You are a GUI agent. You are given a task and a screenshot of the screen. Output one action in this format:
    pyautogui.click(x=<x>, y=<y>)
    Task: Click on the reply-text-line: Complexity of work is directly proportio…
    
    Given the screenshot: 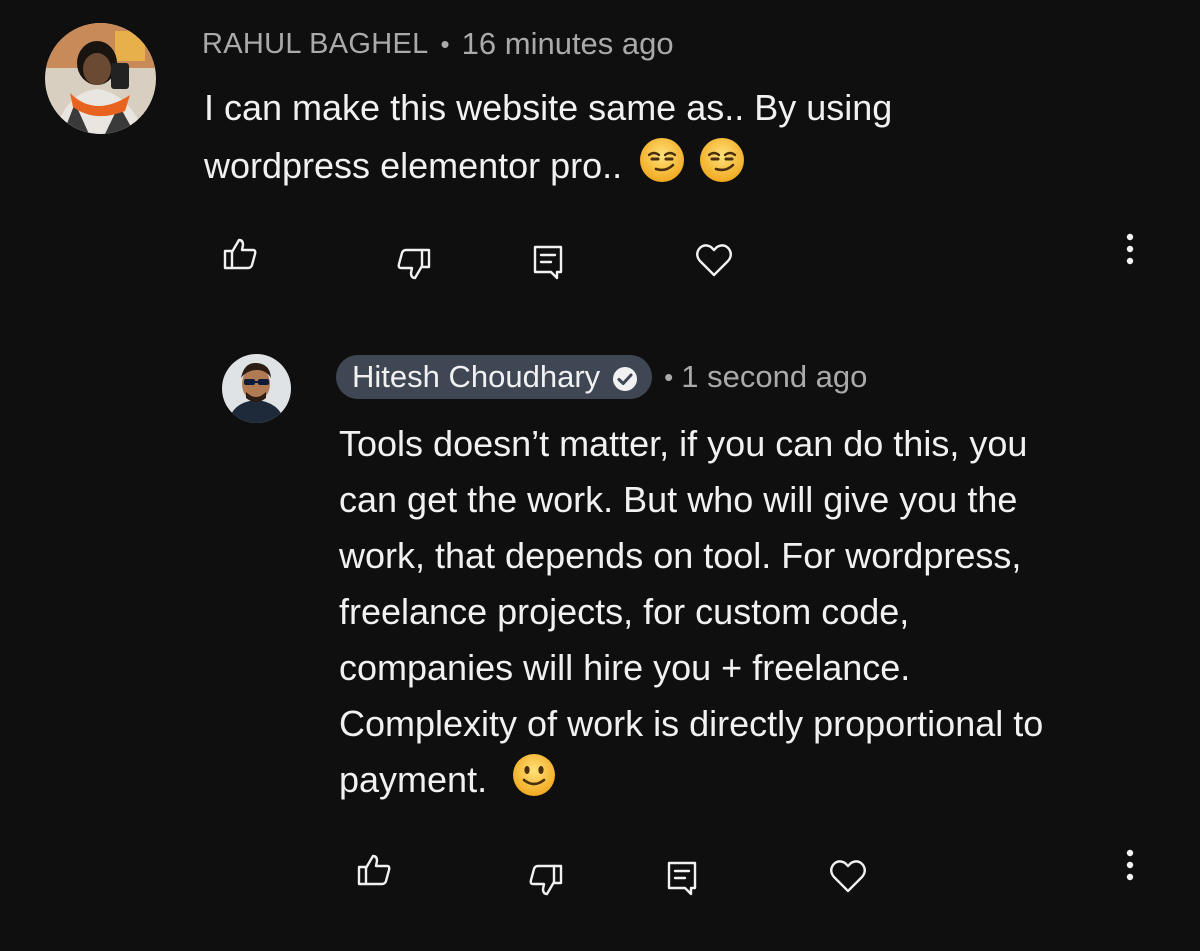 What is the action you would take?
    pyautogui.click(x=691, y=723)
    